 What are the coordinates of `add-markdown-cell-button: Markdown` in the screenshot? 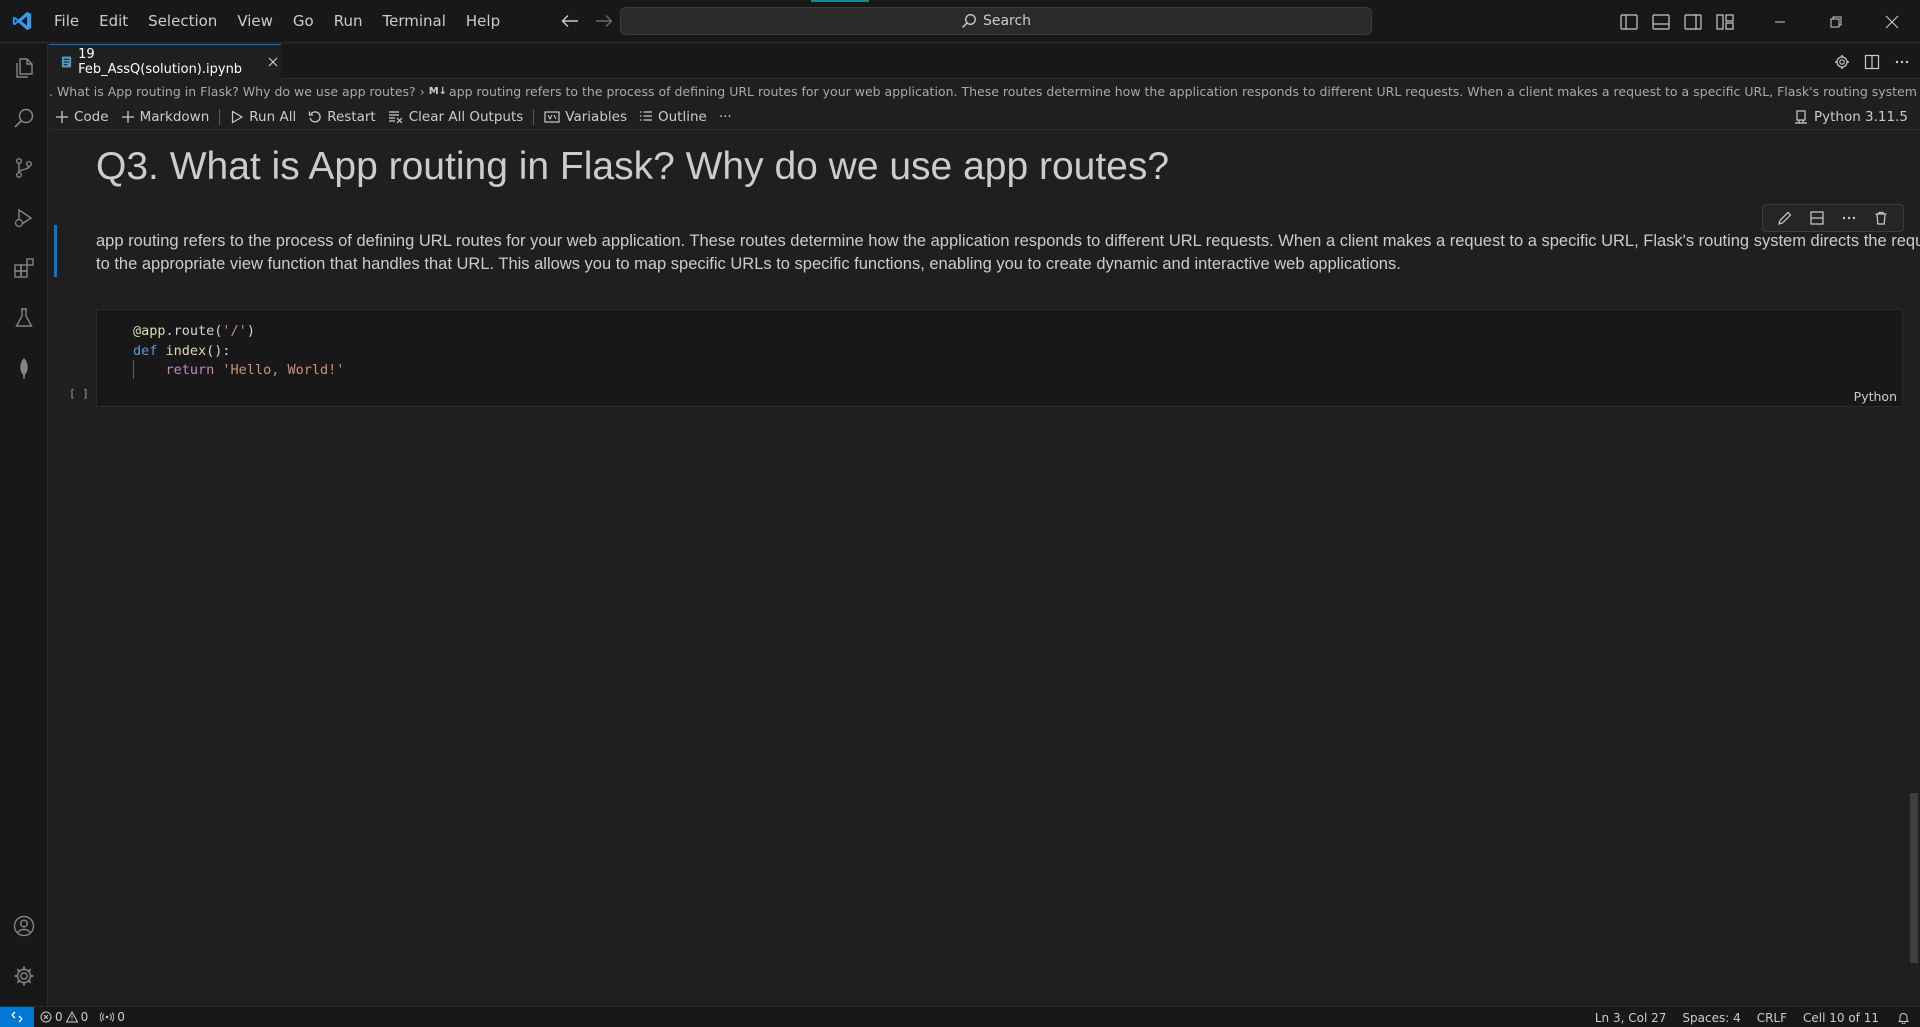 It's located at (165, 117).